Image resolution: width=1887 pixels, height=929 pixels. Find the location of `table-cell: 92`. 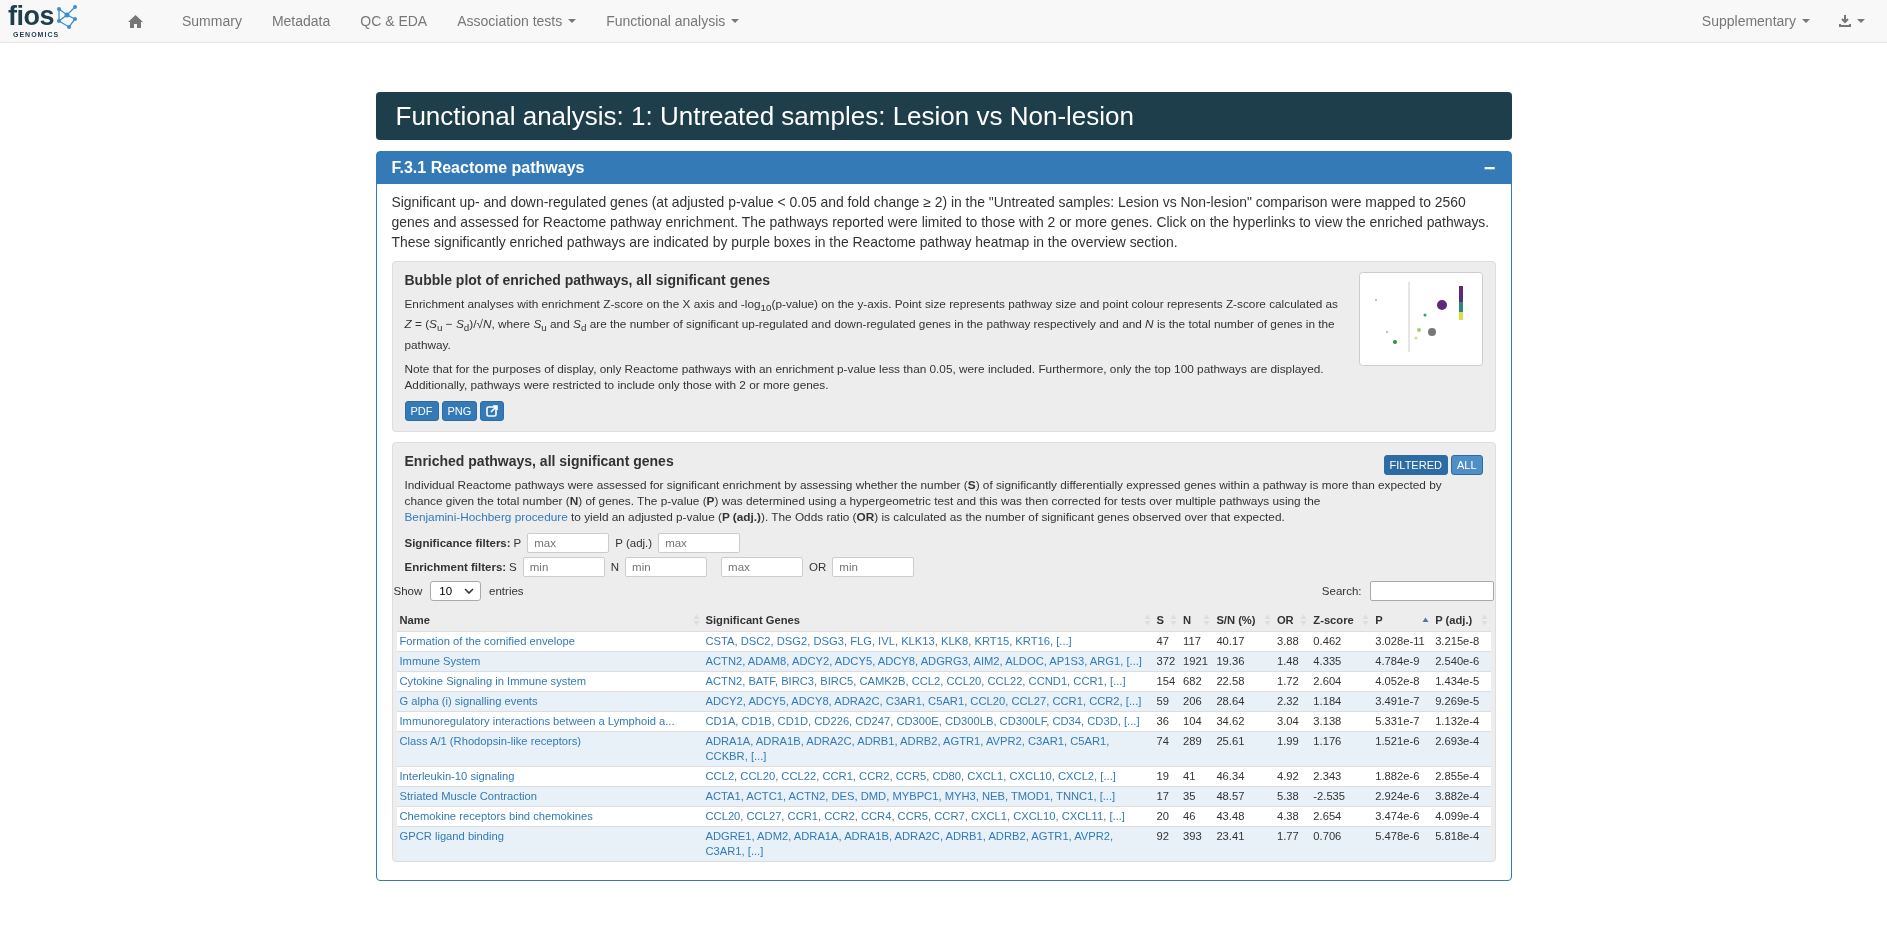

table-cell: 92 is located at coordinates (1162, 835).